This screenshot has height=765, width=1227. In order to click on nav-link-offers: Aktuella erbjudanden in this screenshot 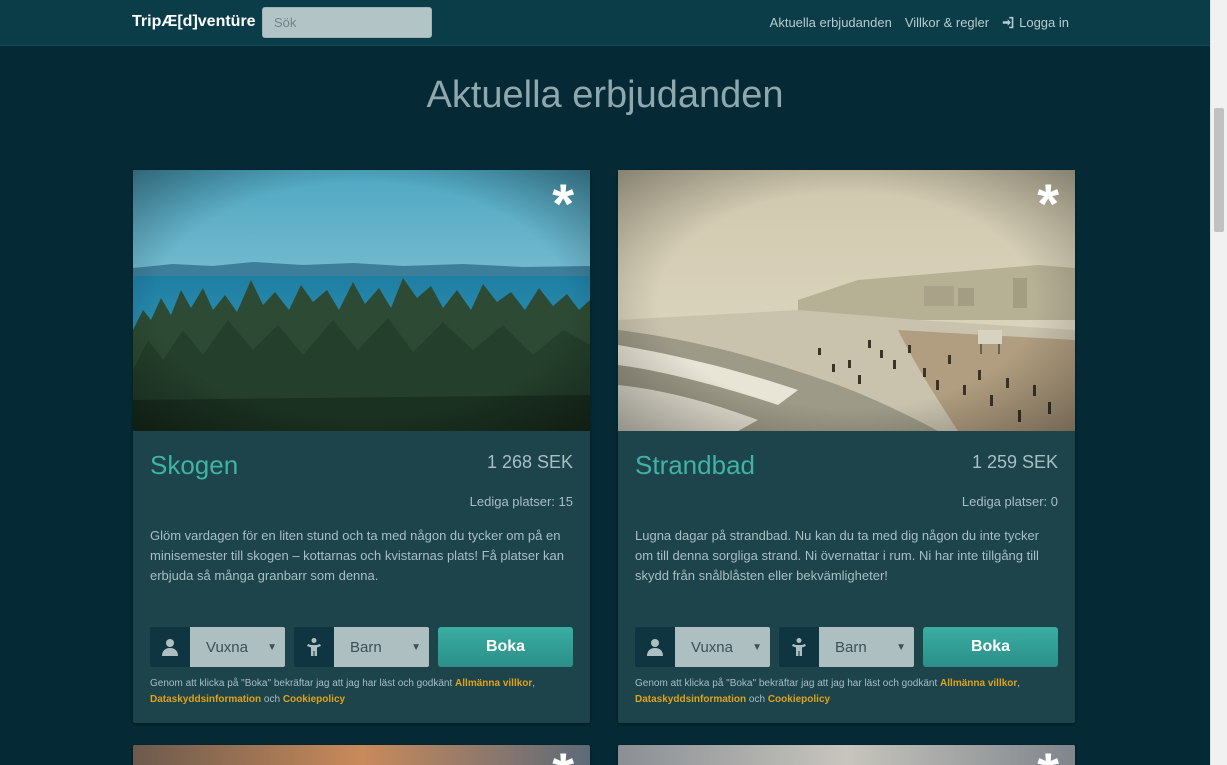, I will do `click(831, 22)`.